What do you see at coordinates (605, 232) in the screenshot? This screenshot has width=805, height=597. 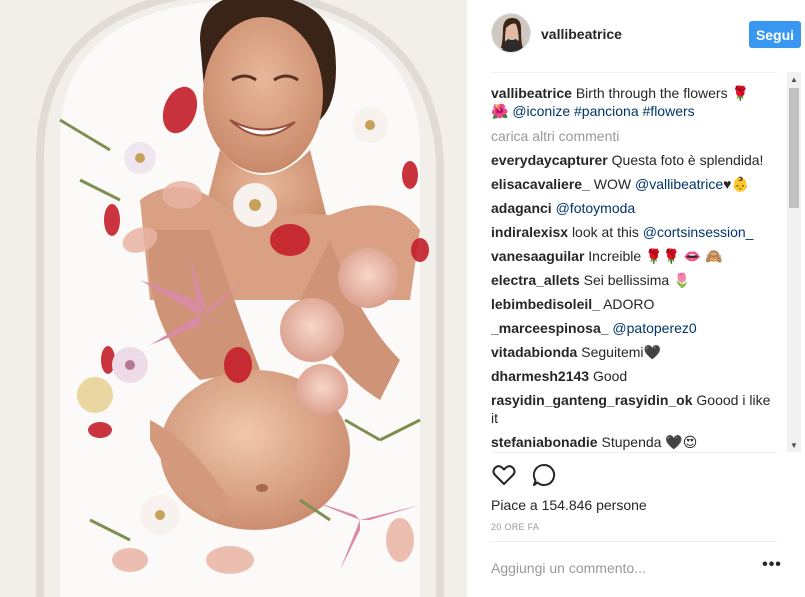 I see `comment-text: look at this` at bounding box center [605, 232].